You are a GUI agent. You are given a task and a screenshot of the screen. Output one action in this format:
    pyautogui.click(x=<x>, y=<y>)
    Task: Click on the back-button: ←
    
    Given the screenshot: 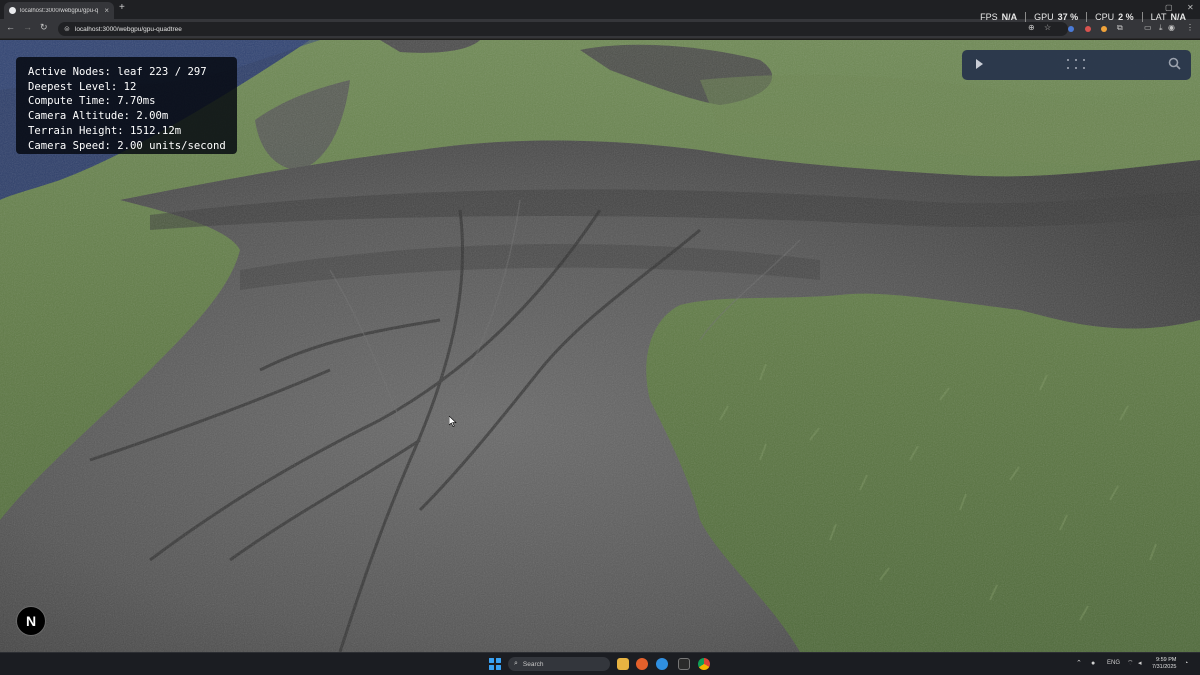 What is the action you would take?
    pyautogui.click(x=10, y=27)
    